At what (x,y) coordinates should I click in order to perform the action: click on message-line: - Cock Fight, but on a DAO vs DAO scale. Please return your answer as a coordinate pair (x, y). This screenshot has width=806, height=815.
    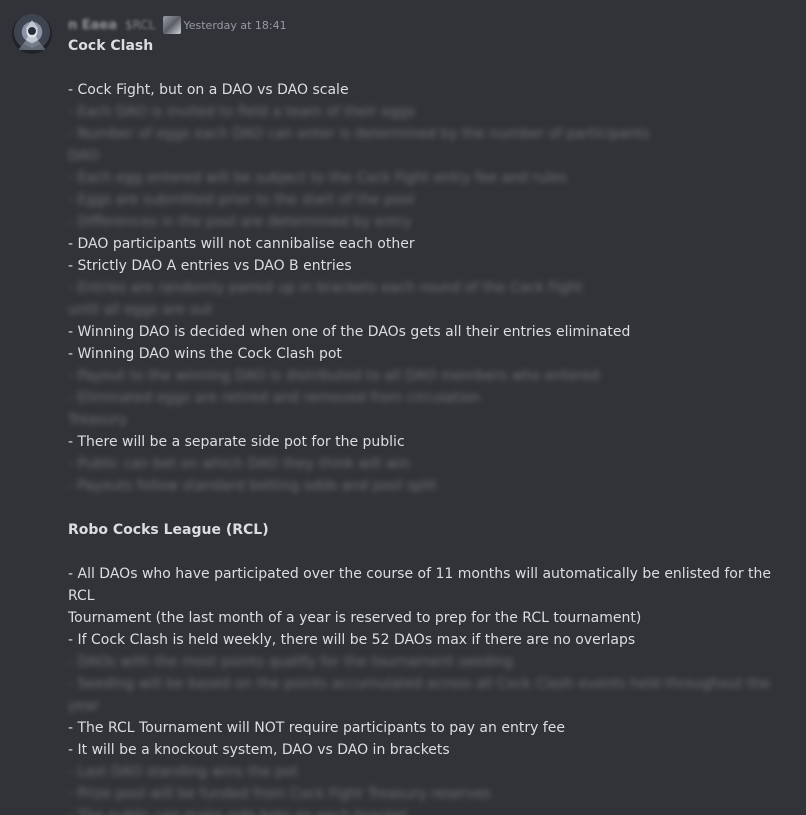
    Looking at the image, I should click on (208, 90).